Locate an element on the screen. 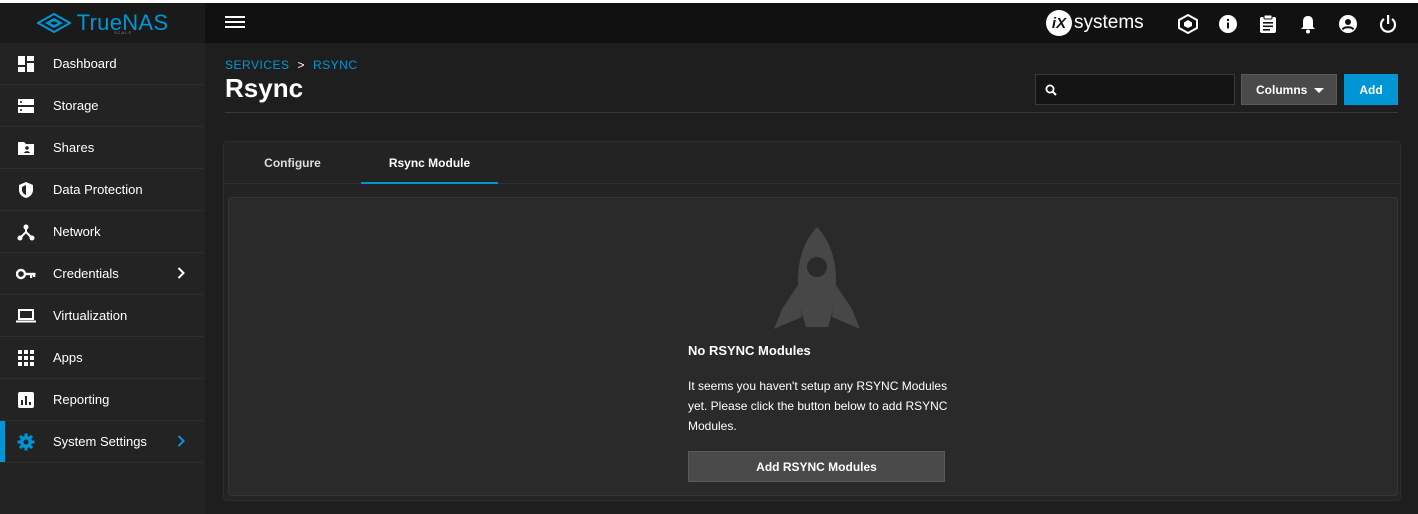 The height and width of the screenshot is (514, 1418). columns-button: Columns is located at coordinates (1289, 89).